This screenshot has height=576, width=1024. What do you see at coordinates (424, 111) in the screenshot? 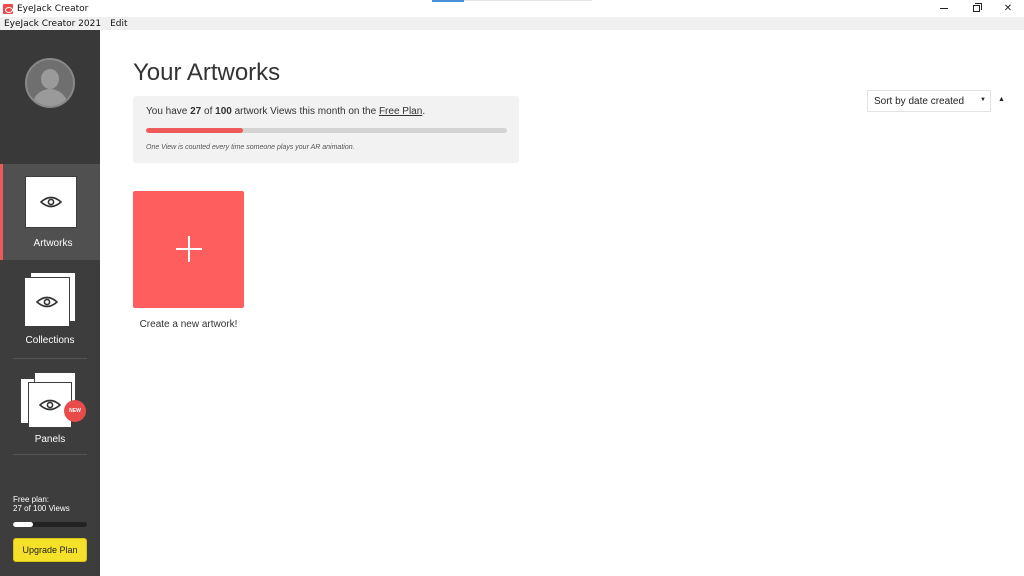
I see `usage-end: .` at bounding box center [424, 111].